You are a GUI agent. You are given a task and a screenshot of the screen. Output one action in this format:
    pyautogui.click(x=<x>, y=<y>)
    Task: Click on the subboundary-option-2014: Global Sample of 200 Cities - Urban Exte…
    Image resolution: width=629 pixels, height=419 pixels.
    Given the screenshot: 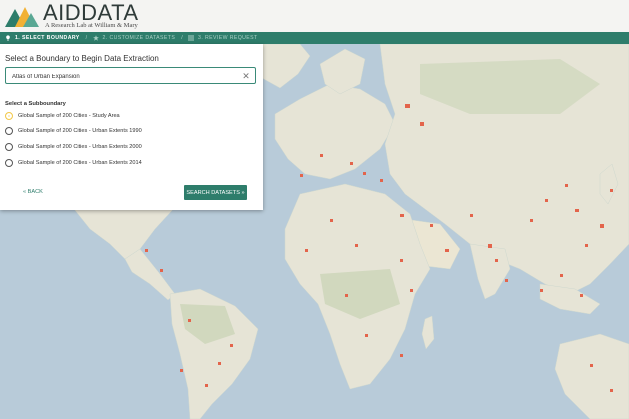 What is the action you would take?
    pyautogui.click(x=130, y=163)
    